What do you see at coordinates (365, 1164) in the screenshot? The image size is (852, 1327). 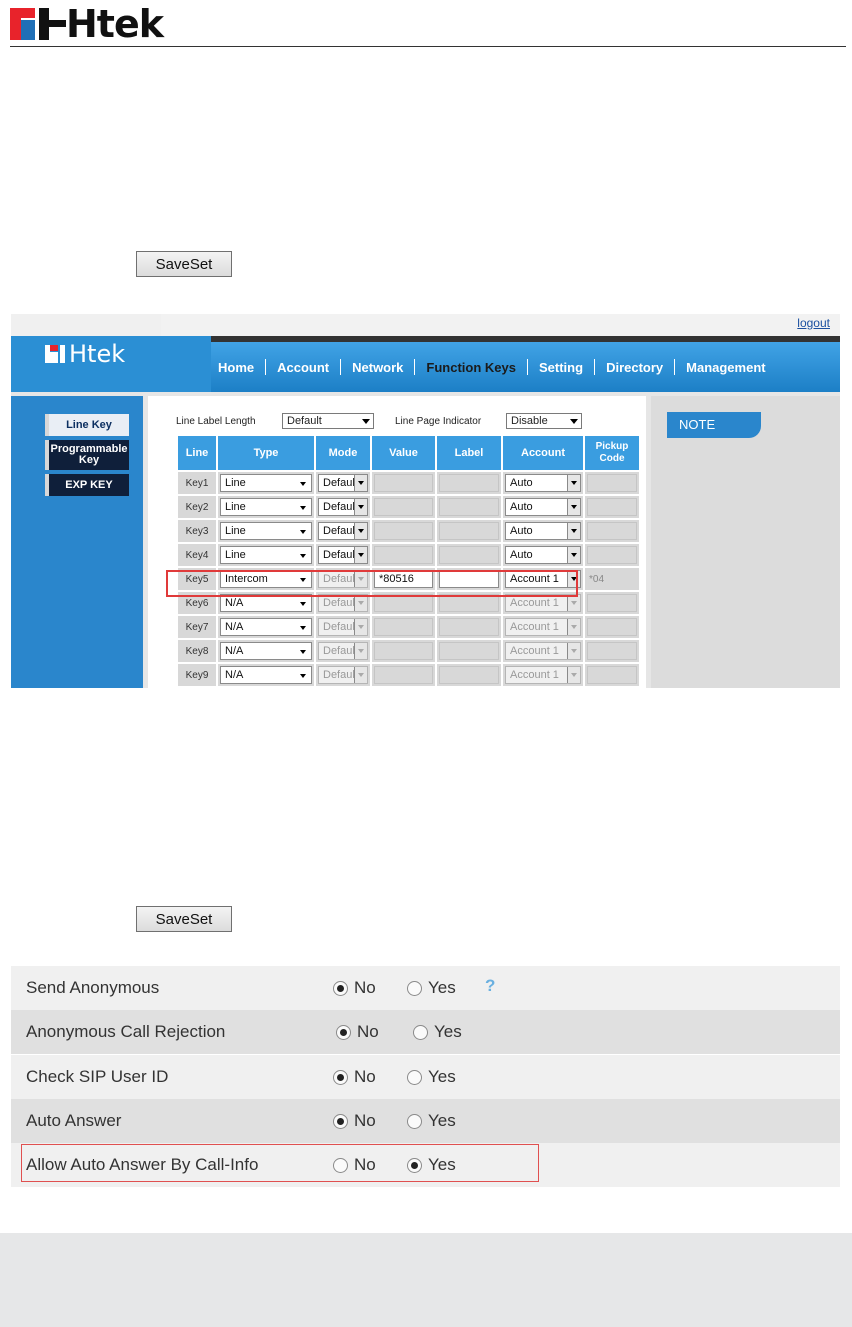 I see `radio-no-label: No` at bounding box center [365, 1164].